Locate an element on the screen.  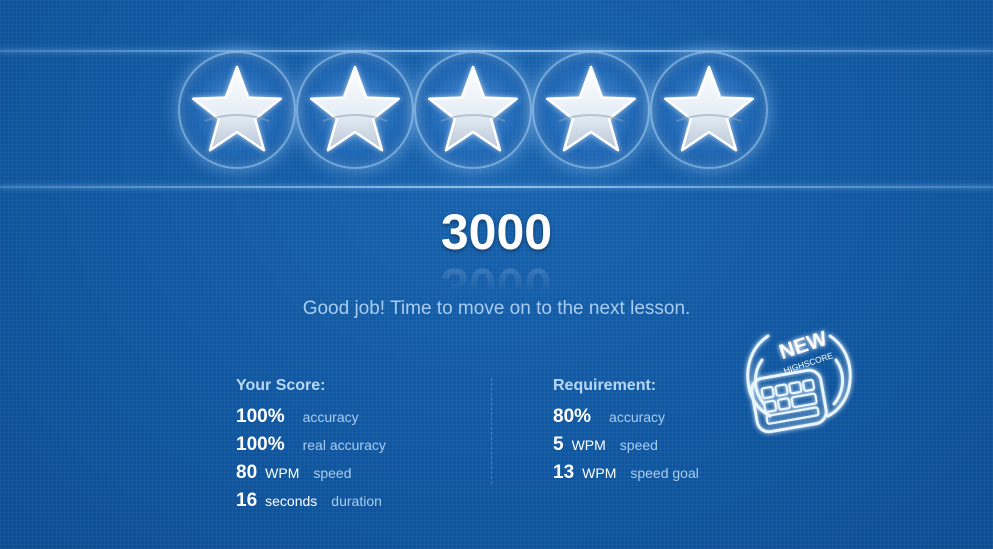
requirement-row-speed: 5 WPM speed is located at coordinates (605, 445).